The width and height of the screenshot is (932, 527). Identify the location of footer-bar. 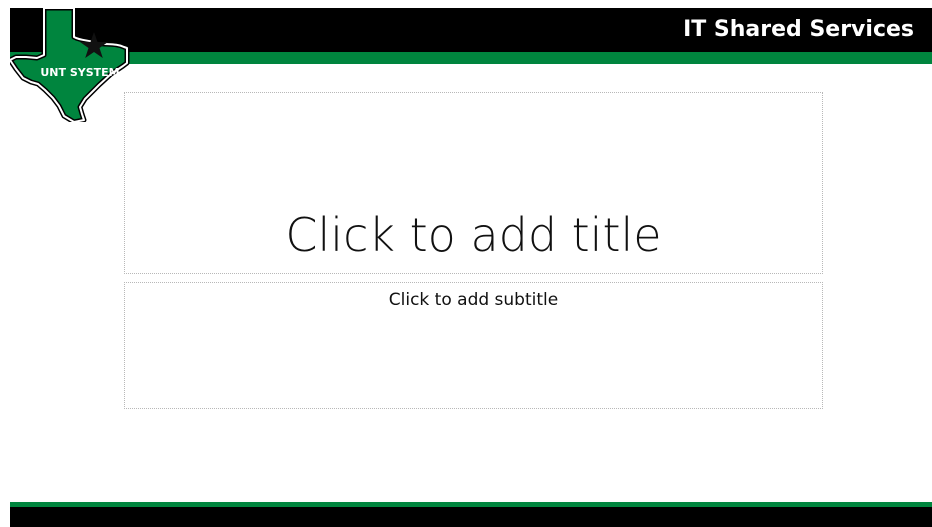
(471, 517).